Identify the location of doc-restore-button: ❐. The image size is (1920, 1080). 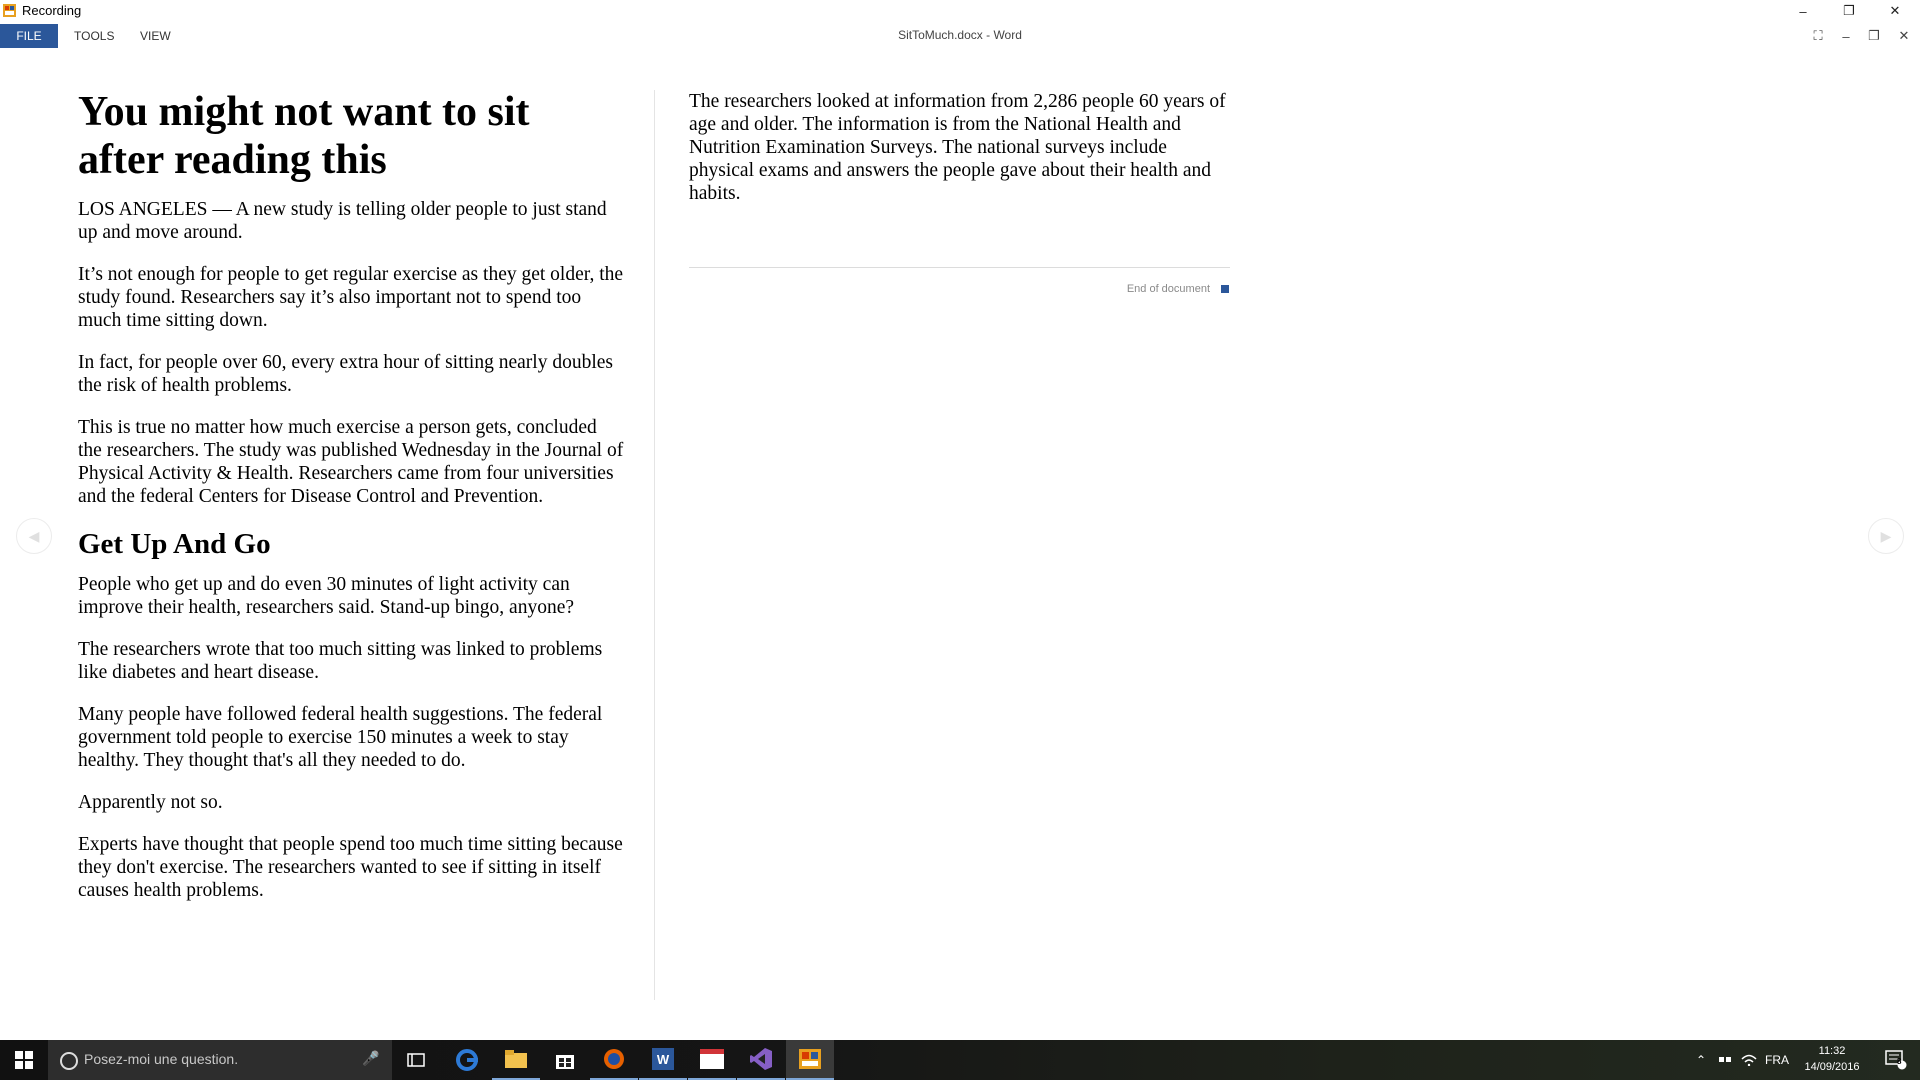
(1874, 36).